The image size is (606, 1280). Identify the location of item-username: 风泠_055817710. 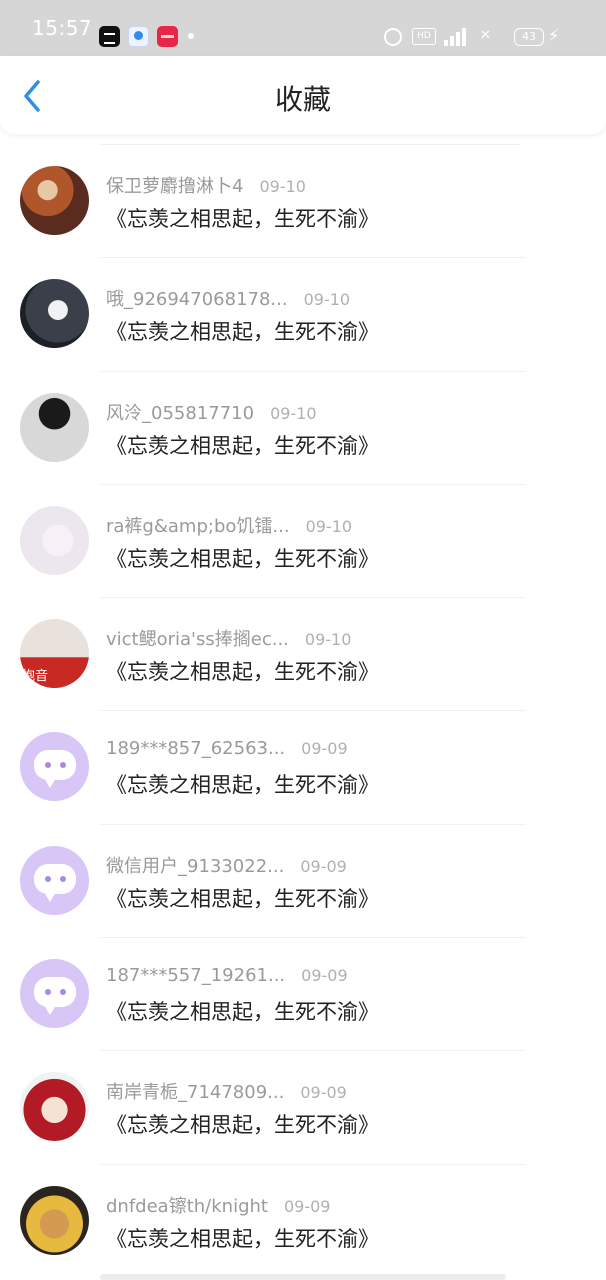
(180, 413).